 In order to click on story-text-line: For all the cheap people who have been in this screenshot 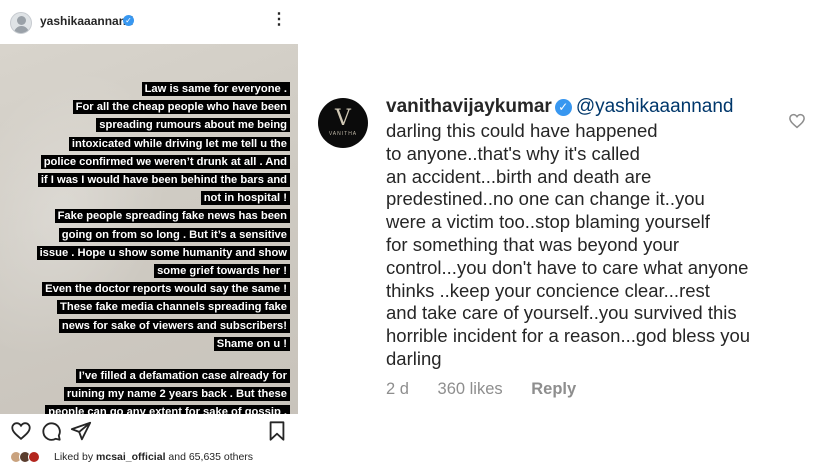, I will do `click(150, 107)`.